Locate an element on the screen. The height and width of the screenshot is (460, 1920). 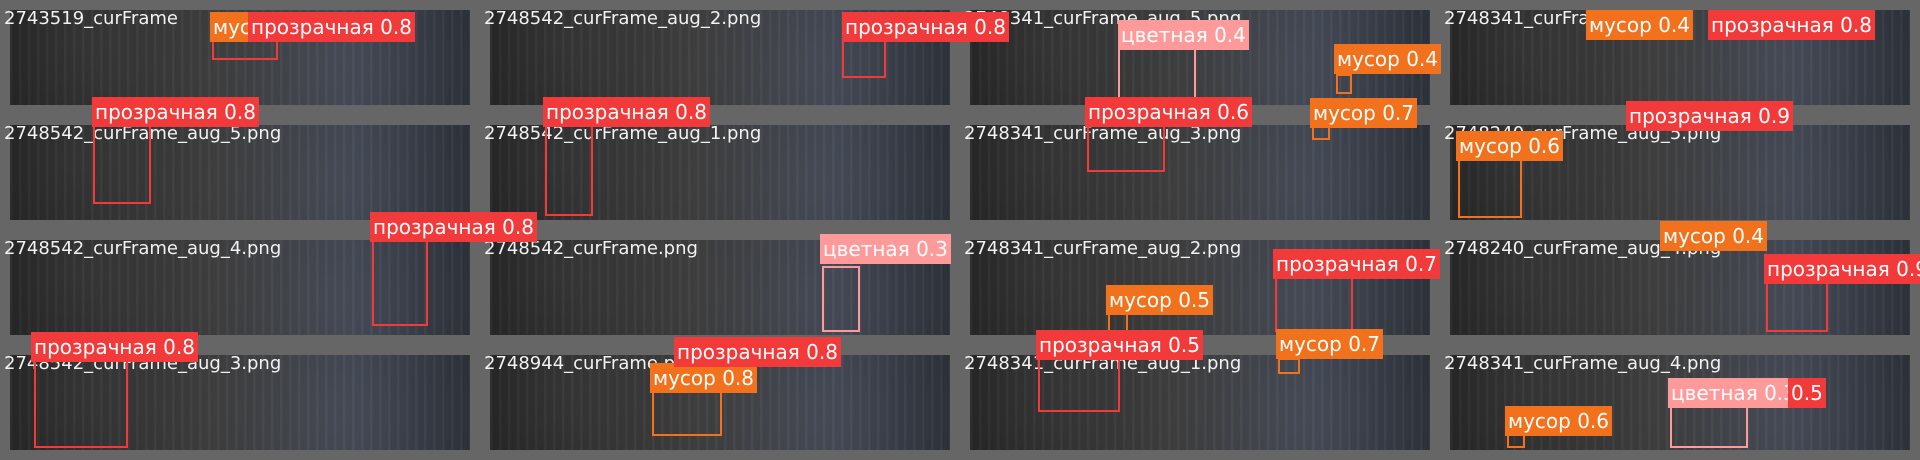
detection-label: прозрачная 0.6 is located at coordinates (1168, 112).